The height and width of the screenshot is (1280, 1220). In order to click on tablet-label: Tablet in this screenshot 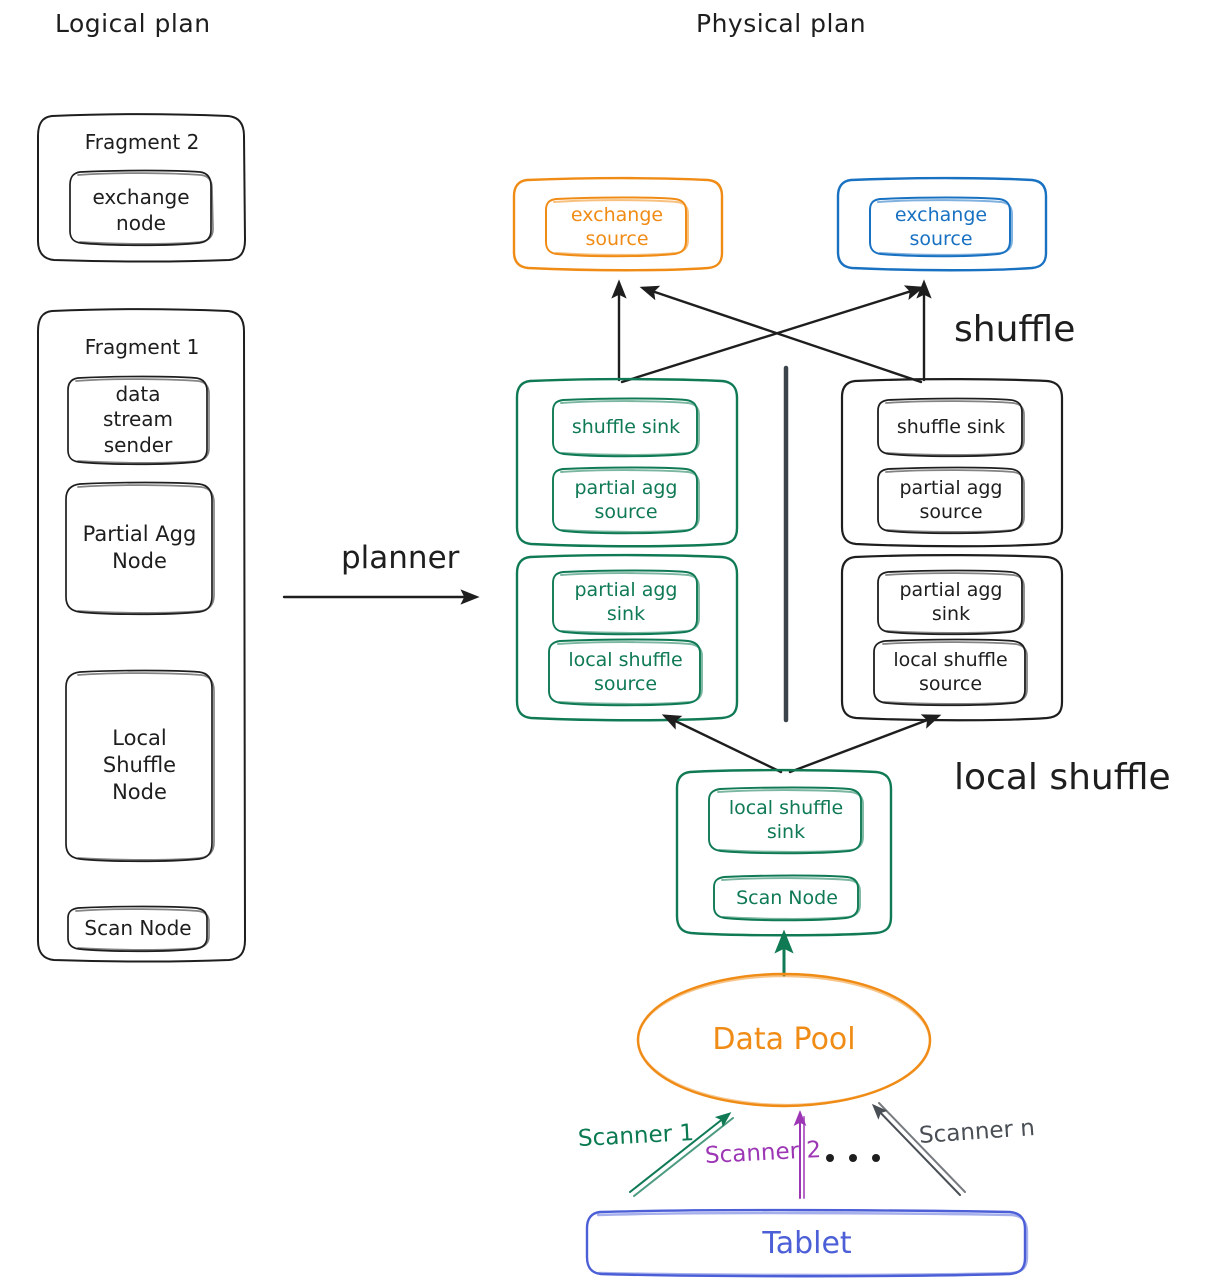, I will do `click(807, 1243)`.